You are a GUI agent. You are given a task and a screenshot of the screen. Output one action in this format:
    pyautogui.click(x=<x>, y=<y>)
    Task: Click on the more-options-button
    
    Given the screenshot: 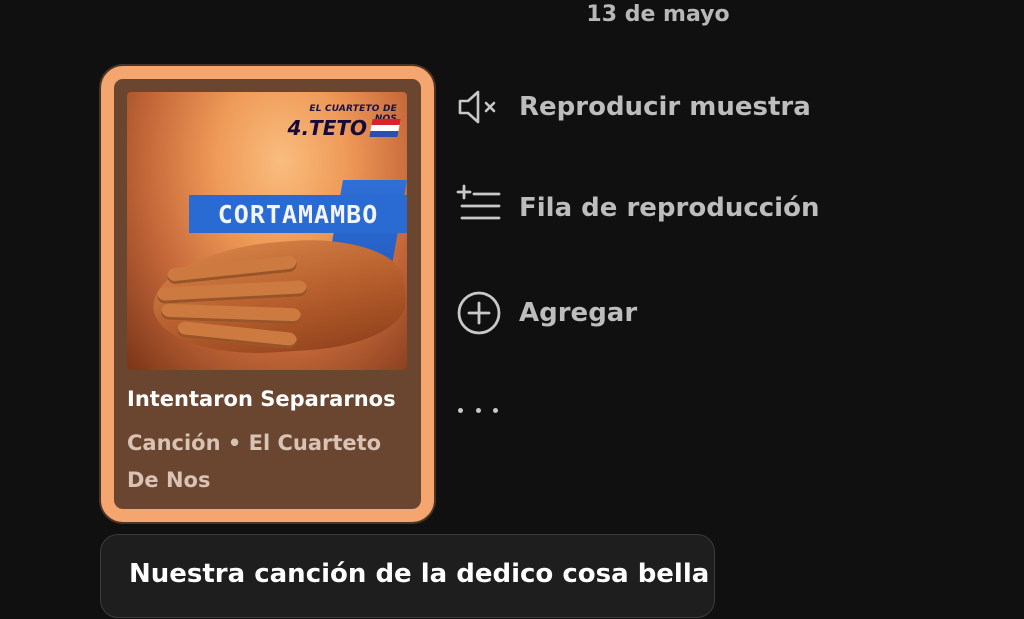 What is the action you would take?
    pyautogui.click(x=478, y=410)
    